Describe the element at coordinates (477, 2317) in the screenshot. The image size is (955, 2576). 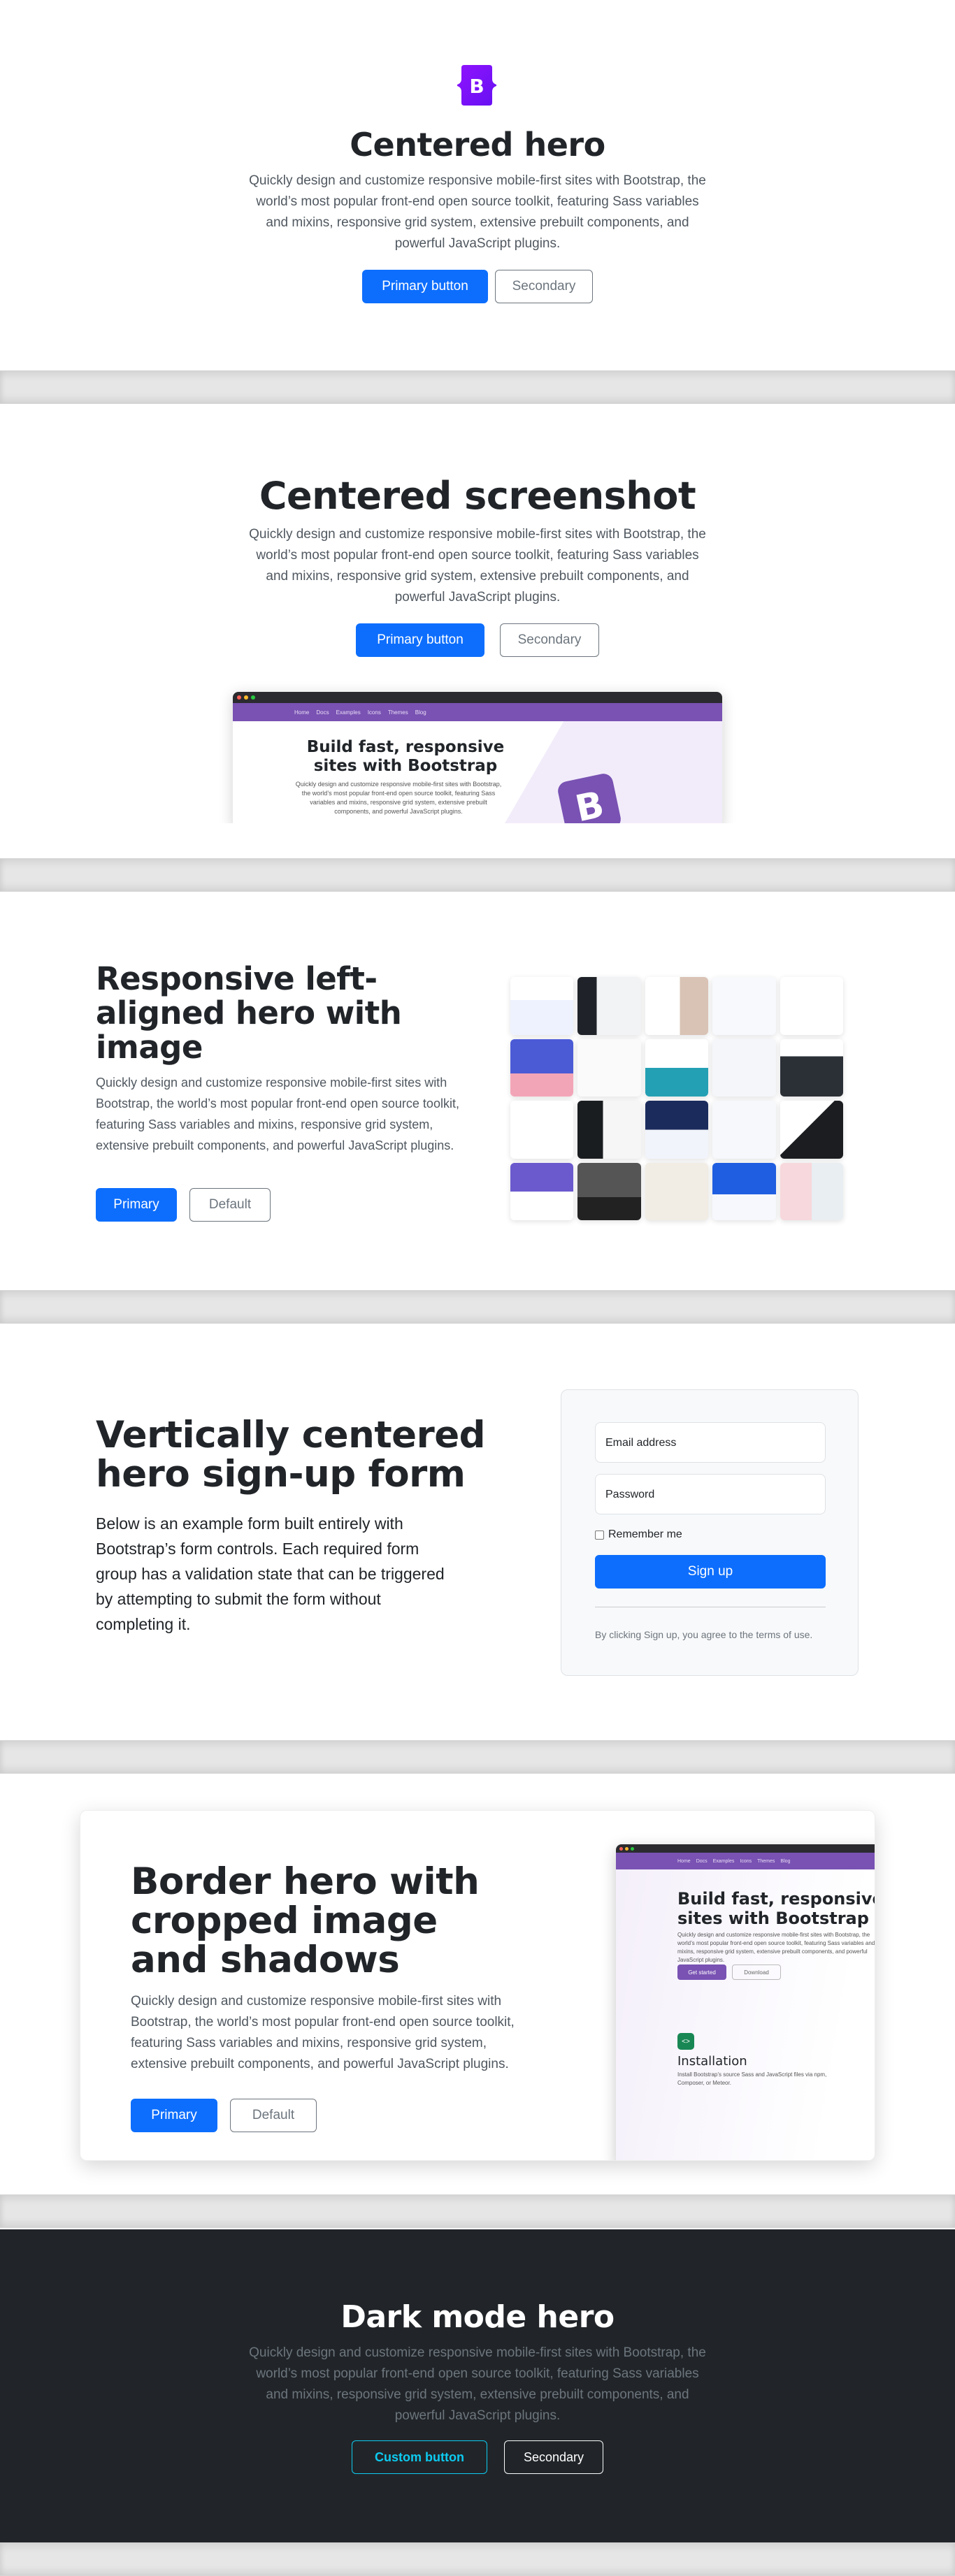
I see `hero-title: Dark mode hero` at that location.